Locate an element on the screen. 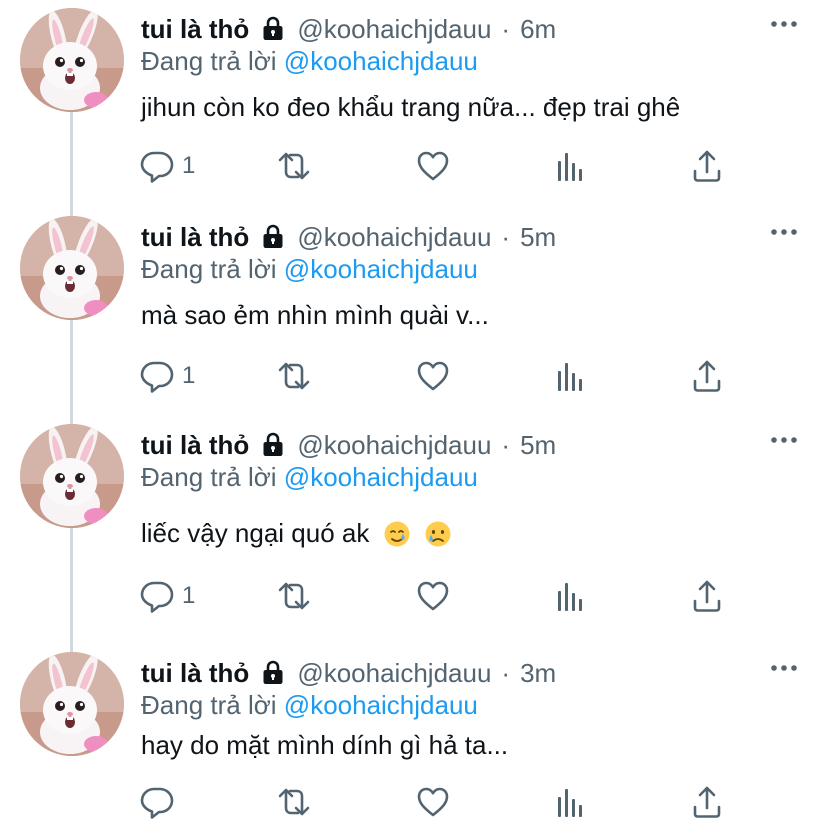 The height and width of the screenshot is (830, 828). tweet-header: tui là thỏ @koohaichjdauu · 3m is located at coordinates (348, 673).